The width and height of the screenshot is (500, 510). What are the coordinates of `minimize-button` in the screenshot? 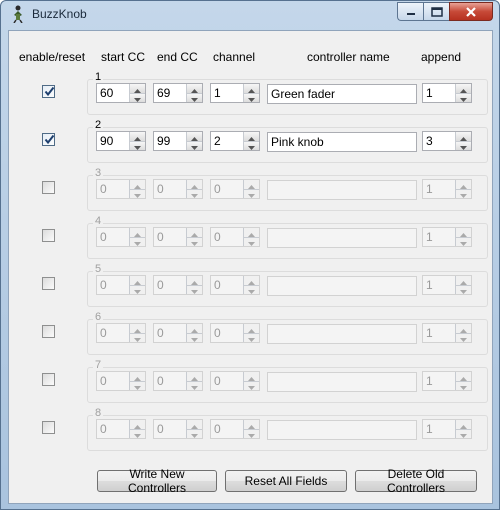 It's located at (410, 11).